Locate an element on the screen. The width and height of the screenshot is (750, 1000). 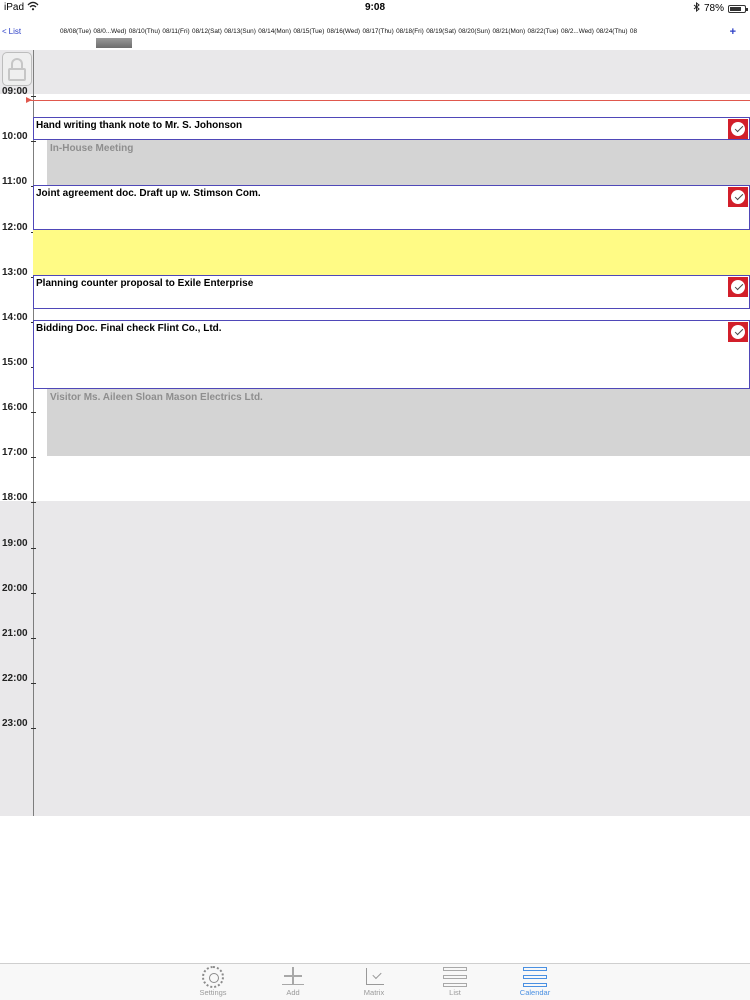
date-tab: 08/12(Sat) is located at coordinates (207, 31).